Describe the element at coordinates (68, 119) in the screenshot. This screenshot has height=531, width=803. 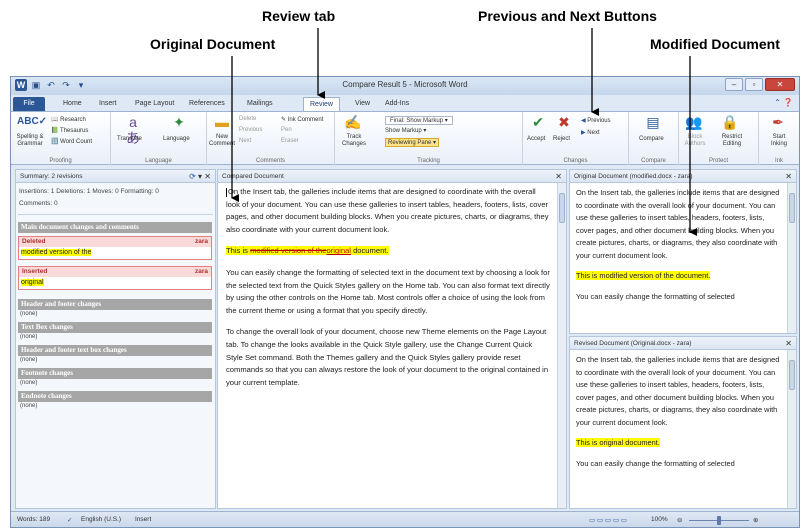
I see `research-button: 📖 Research` at that location.